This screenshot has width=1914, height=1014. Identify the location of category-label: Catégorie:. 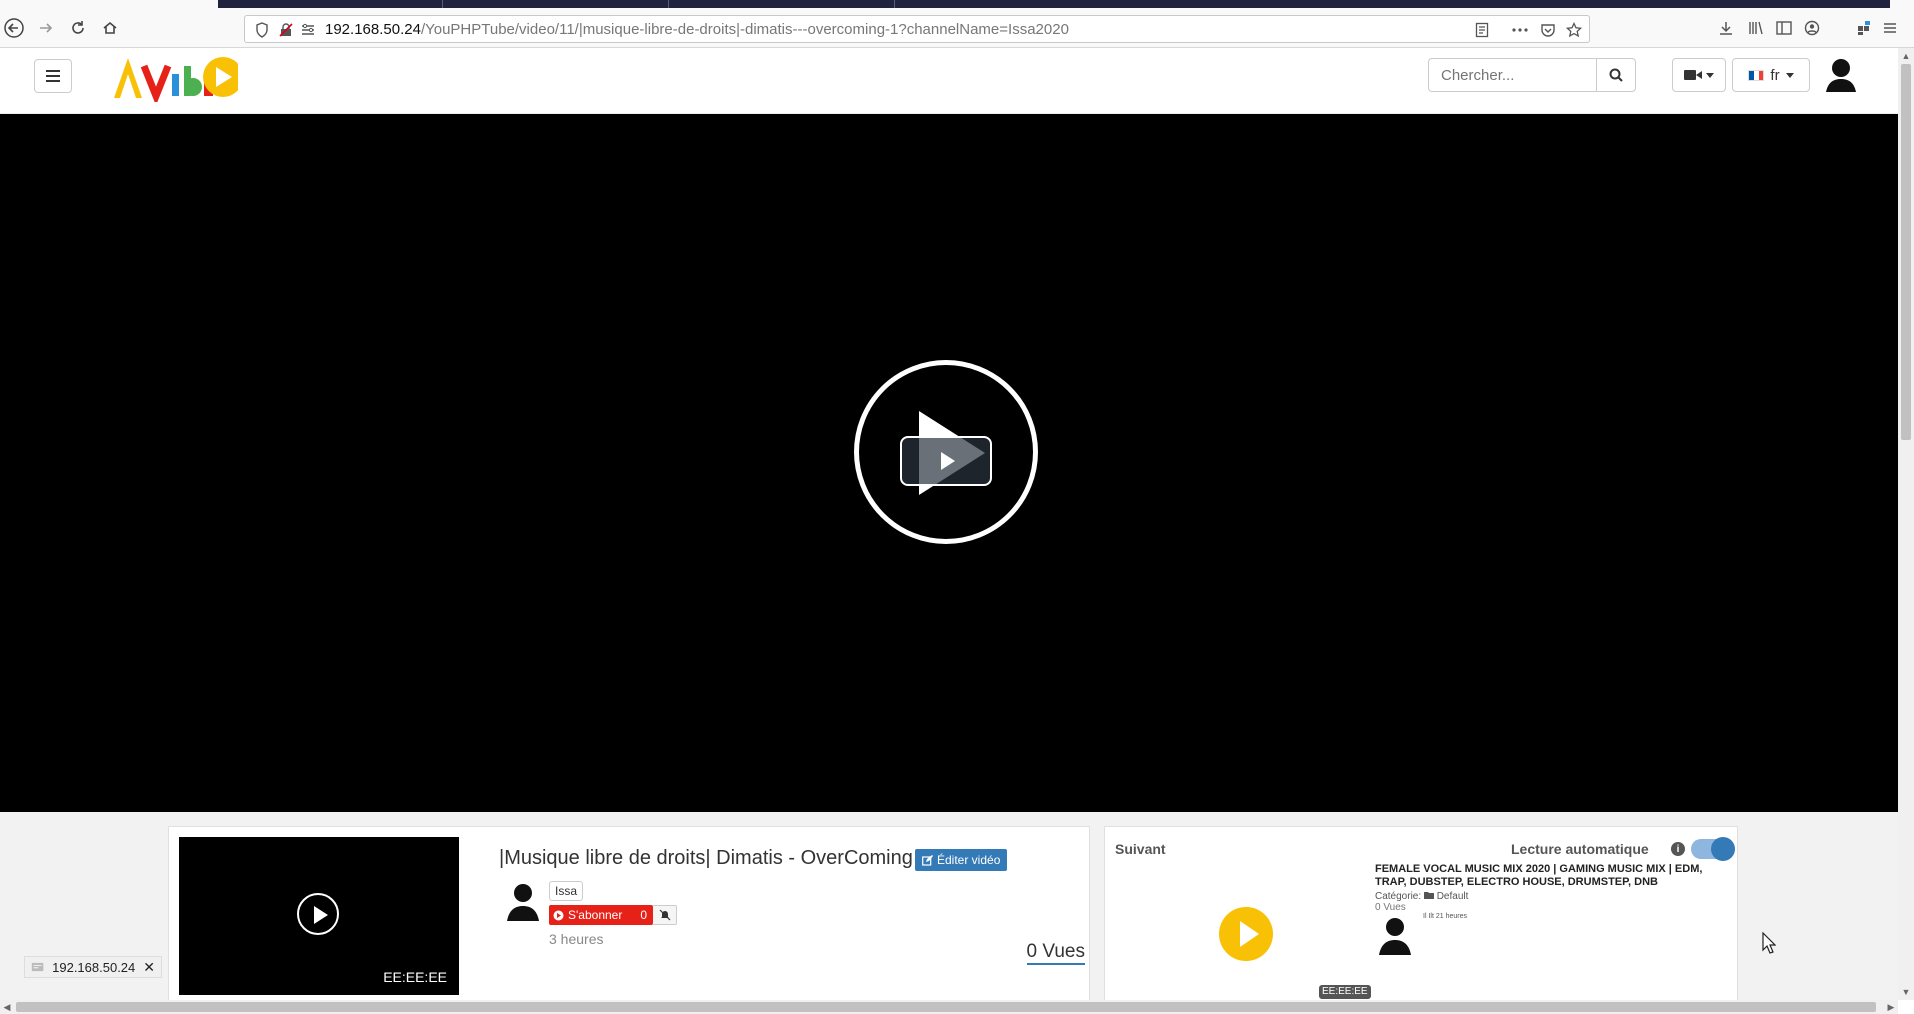
(1398, 896).